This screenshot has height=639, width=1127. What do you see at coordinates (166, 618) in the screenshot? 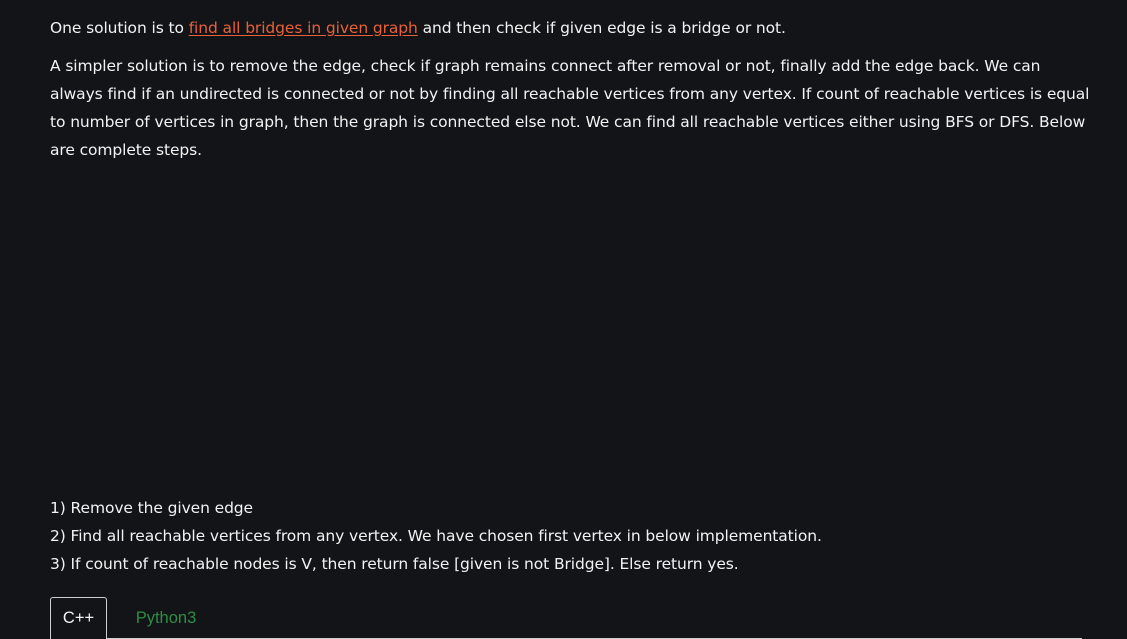
I see `tab-python3: Python3` at bounding box center [166, 618].